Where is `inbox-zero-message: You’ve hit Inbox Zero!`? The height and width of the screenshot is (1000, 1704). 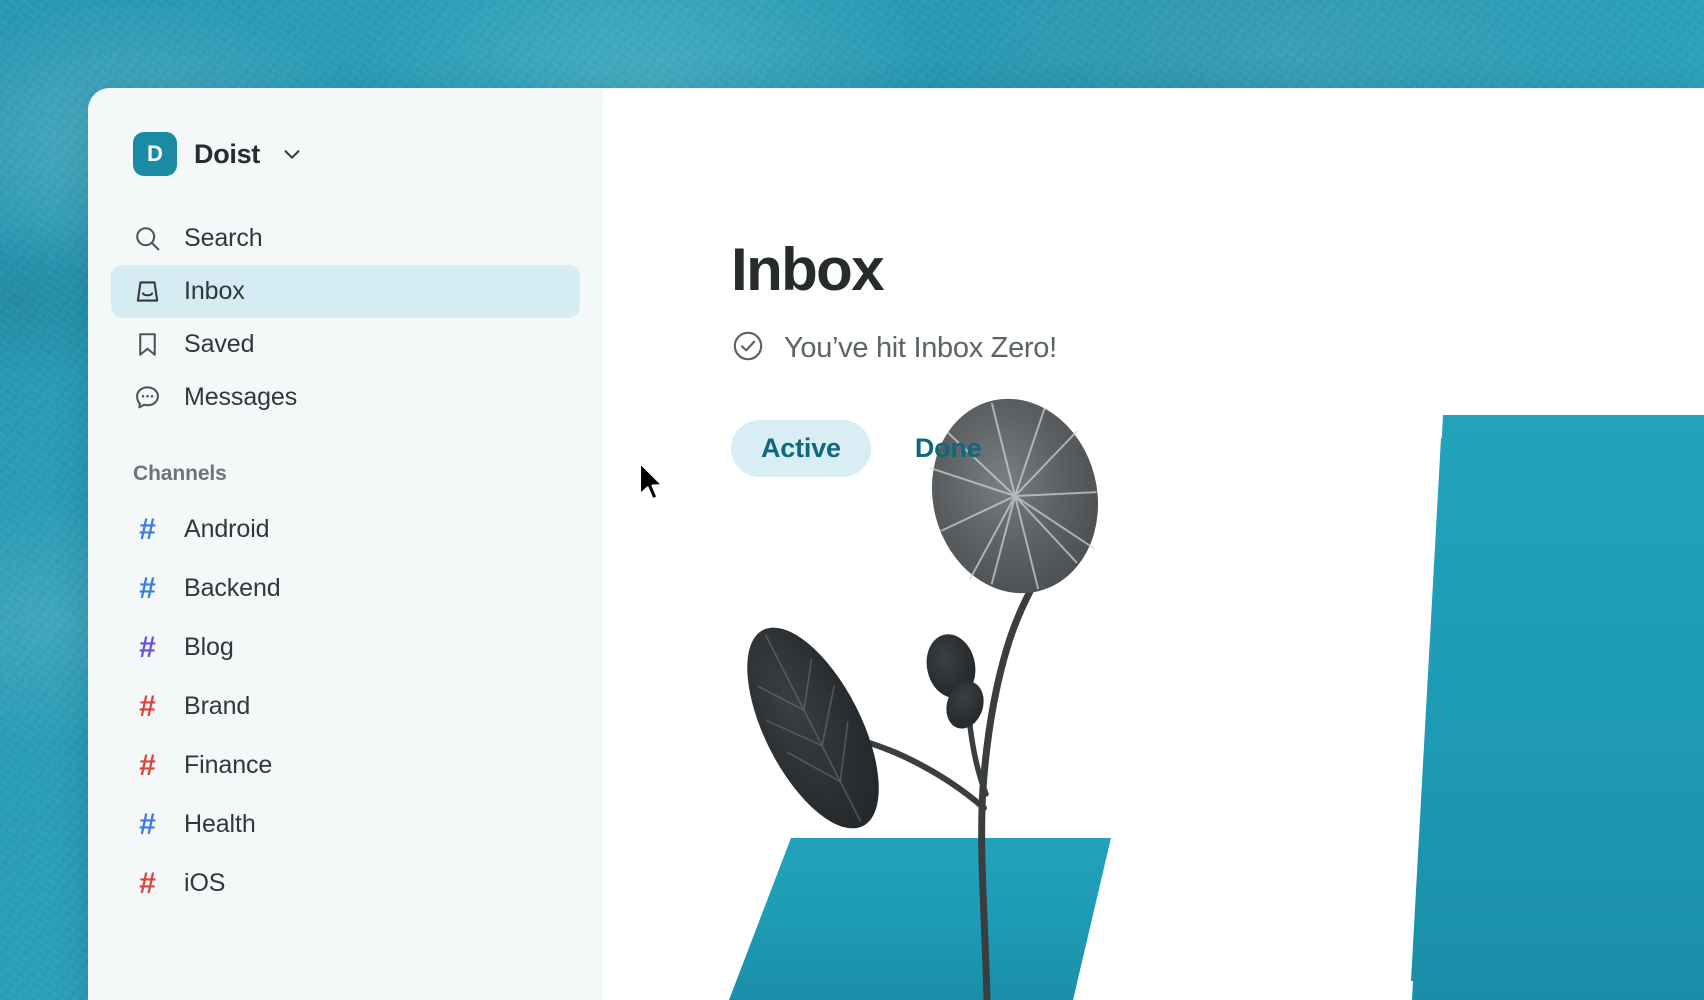
inbox-zero-message: You’ve hit Inbox Zero! is located at coordinates (920, 348).